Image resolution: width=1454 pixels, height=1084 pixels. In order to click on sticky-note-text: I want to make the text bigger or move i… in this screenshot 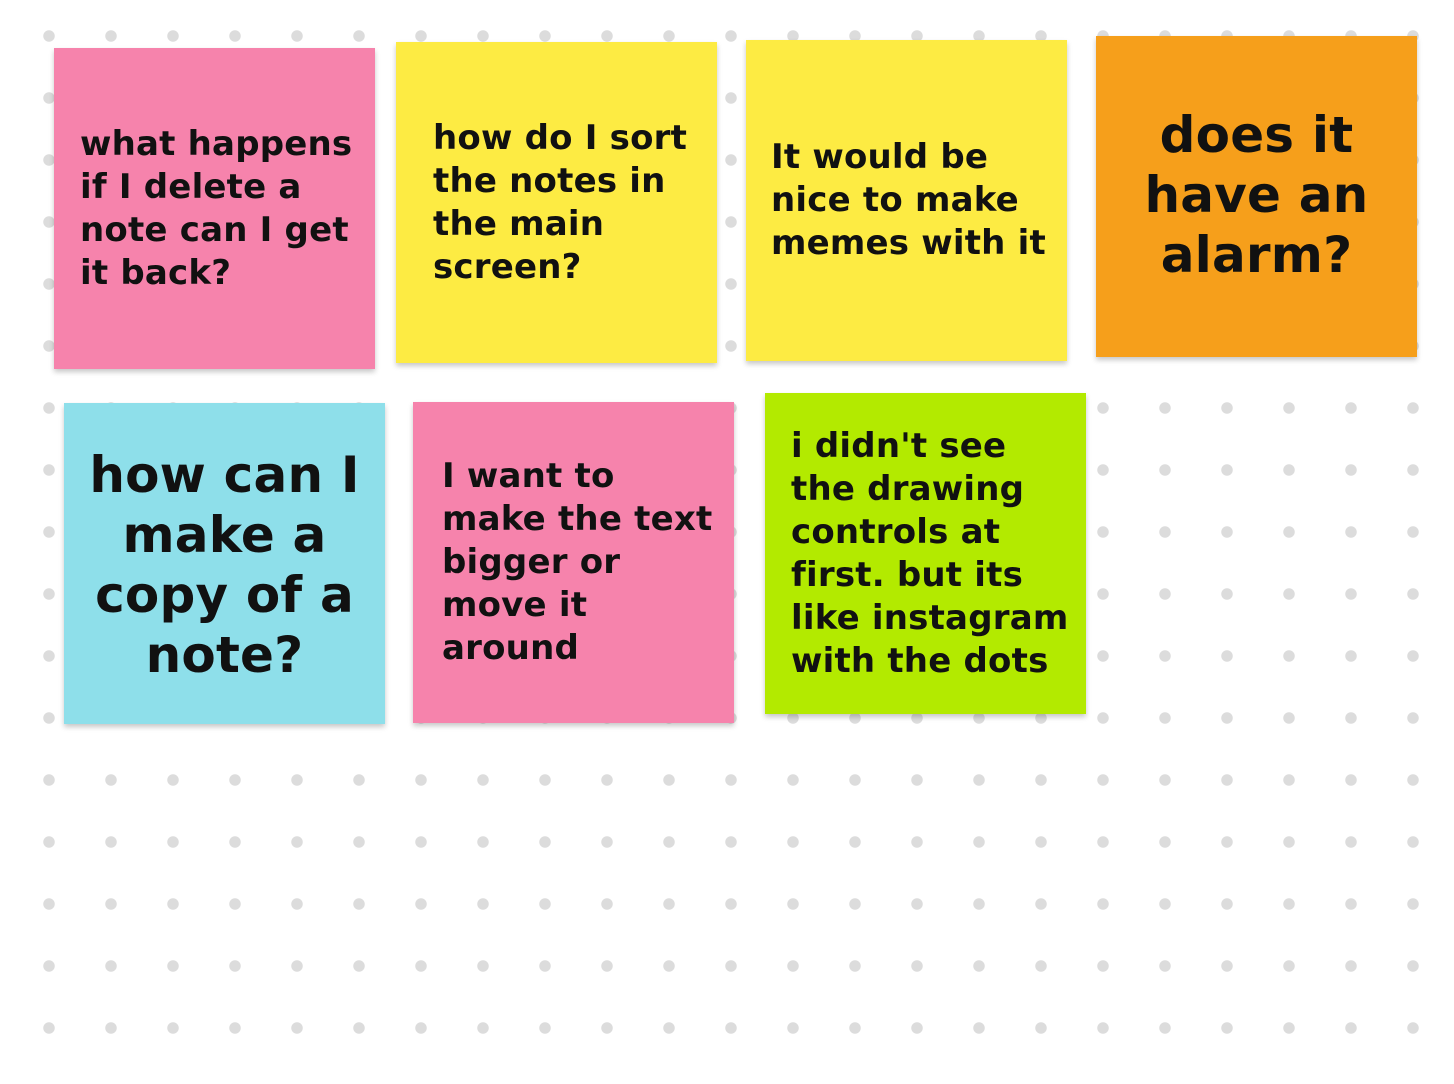, I will do `click(577, 562)`.